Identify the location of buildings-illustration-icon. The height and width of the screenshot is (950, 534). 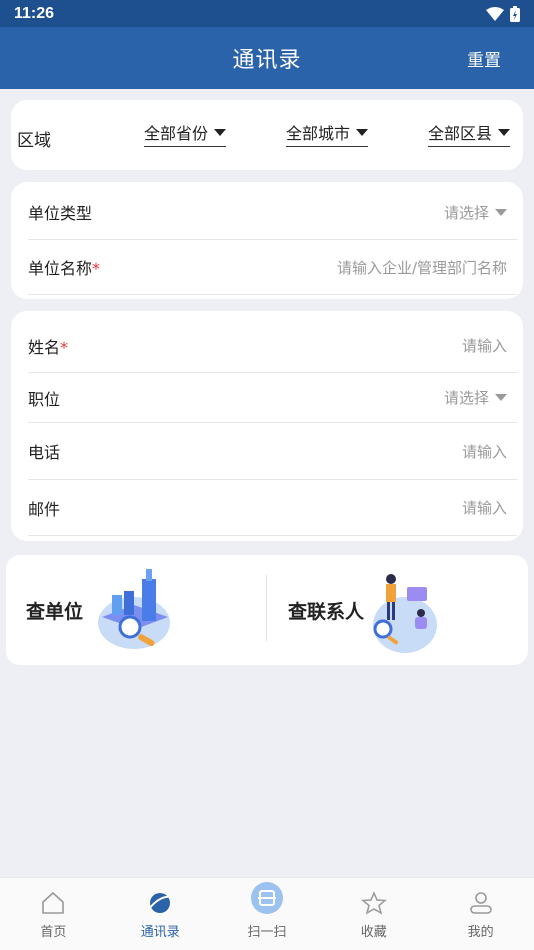
(134, 609).